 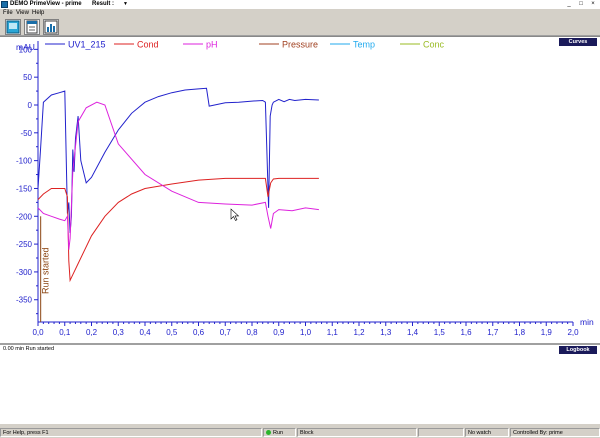 I want to click on x-tick-label: 1,4, so click(x=413, y=332).